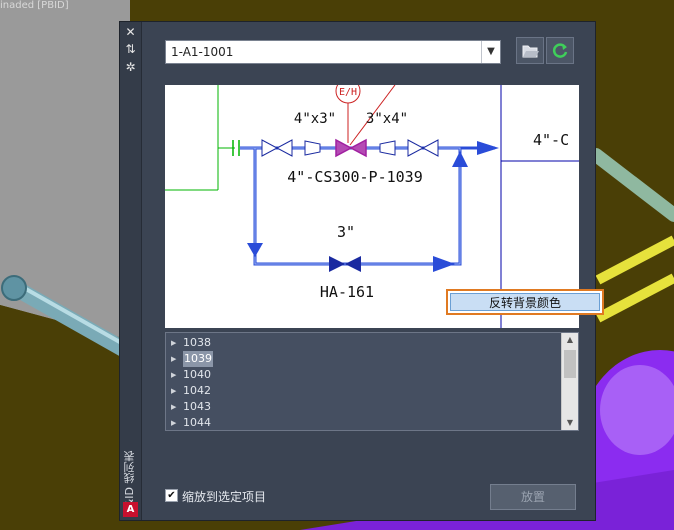 This screenshot has width=674, height=530. Describe the element at coordinates (14, 288) in the screenshot. I see `pipe-flange` at that location.